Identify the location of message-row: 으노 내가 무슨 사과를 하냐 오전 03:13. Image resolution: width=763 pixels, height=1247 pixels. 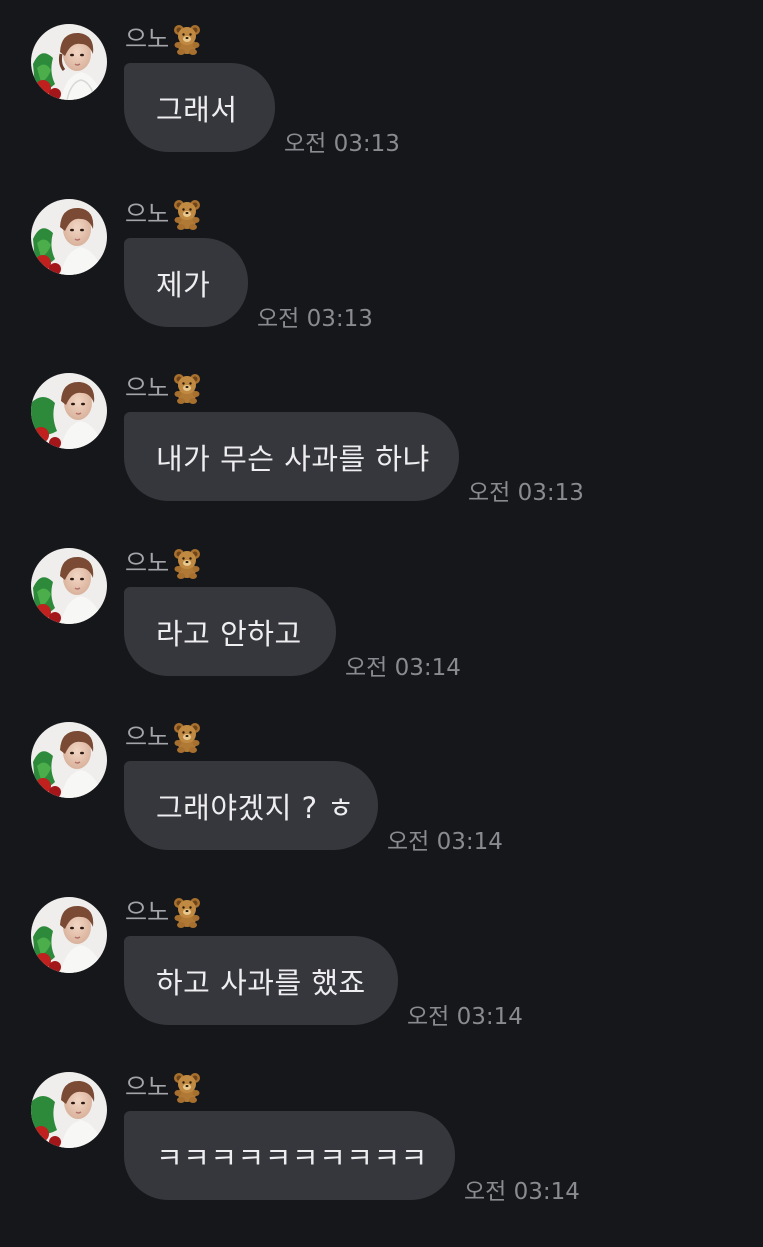
(381, 460).